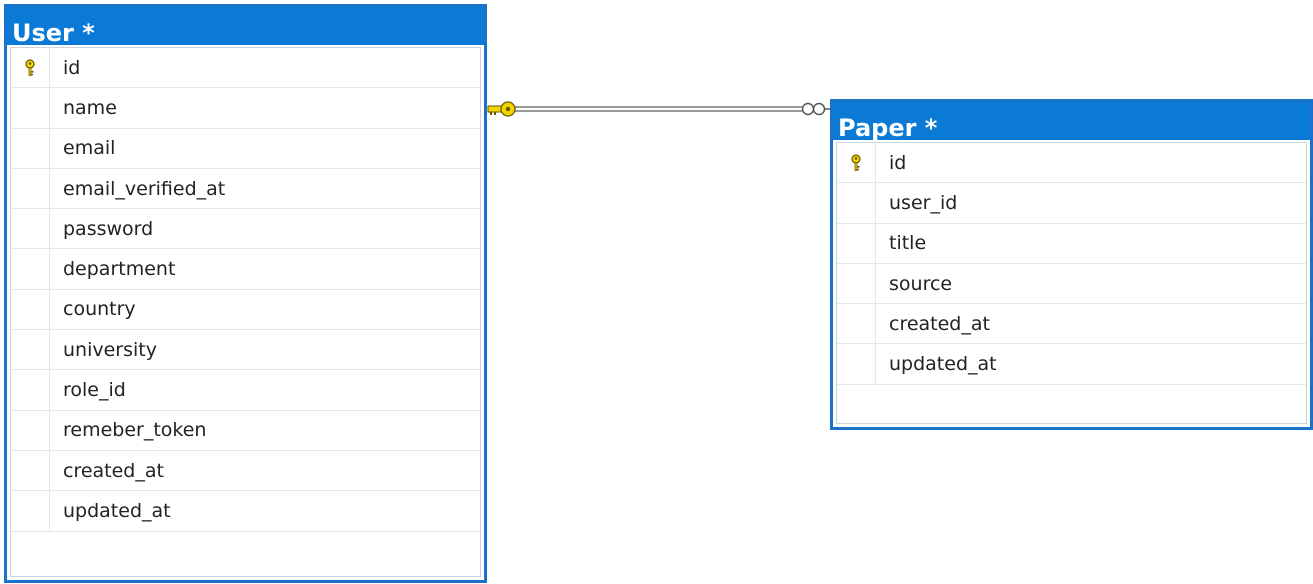 The width and height of the screenshot is (1313, 584). What do you see at coordinates (501, 109) in the screenshot?
I see `one-end-key-icon` at bounding box center [501, 109].